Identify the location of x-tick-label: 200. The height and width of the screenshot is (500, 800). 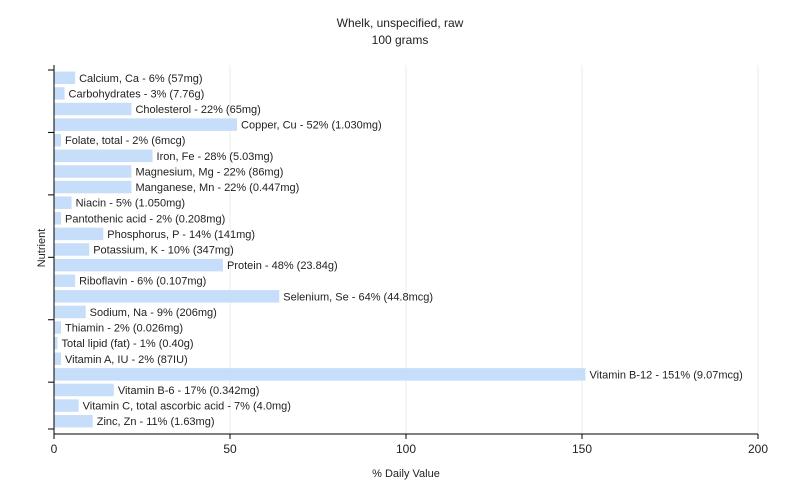
(758, 449).